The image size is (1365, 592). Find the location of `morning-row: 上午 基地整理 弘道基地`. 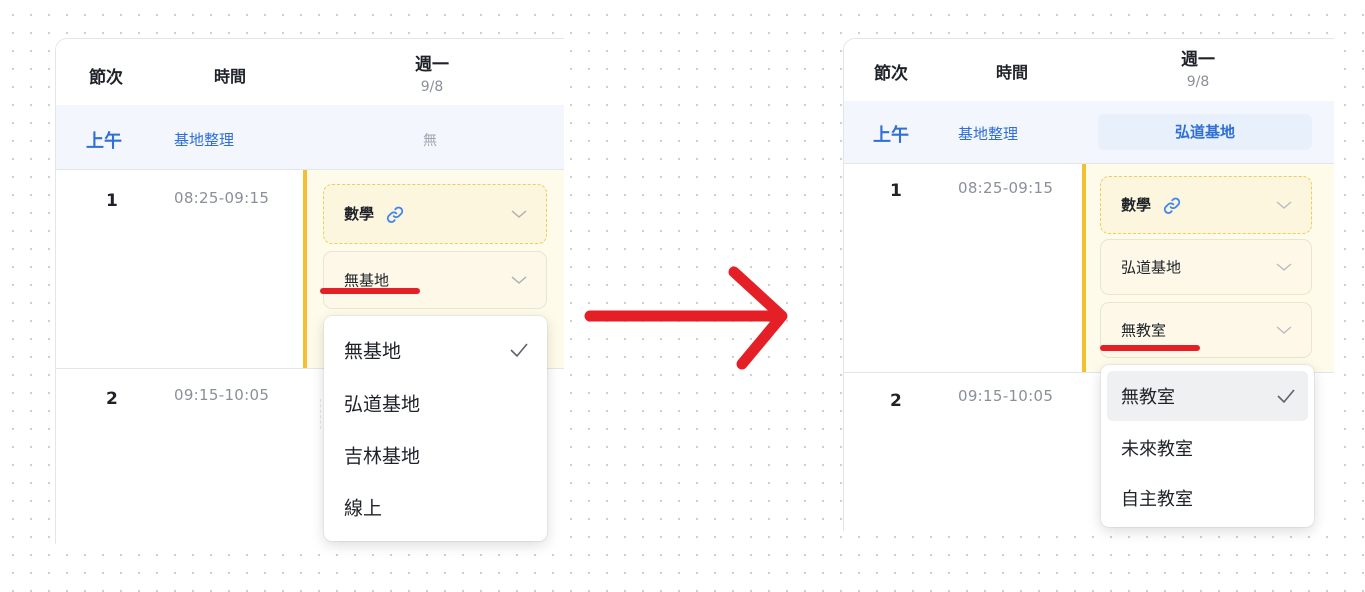

morning-row: 上午 基地整理 弘道基地 is located at coordinates (1089, 132).